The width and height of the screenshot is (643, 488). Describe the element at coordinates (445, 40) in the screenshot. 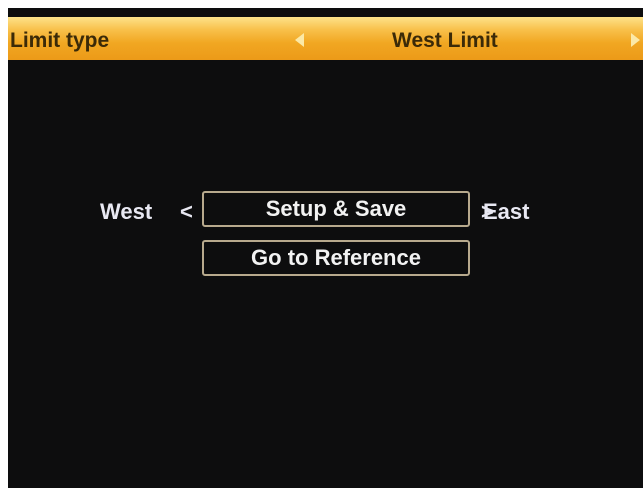

I see `limit-type-value: West Limit` at that location.